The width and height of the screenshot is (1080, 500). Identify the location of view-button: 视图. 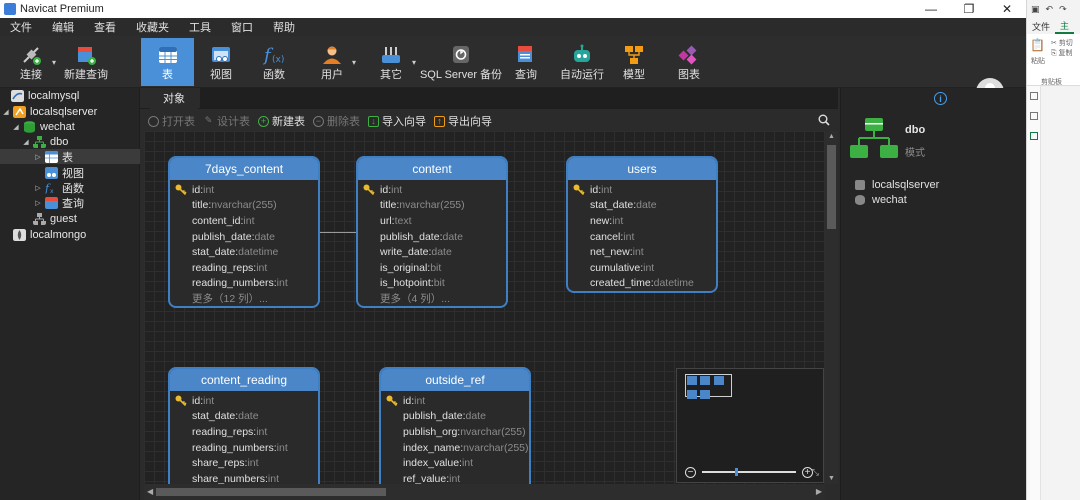
(221, 62).